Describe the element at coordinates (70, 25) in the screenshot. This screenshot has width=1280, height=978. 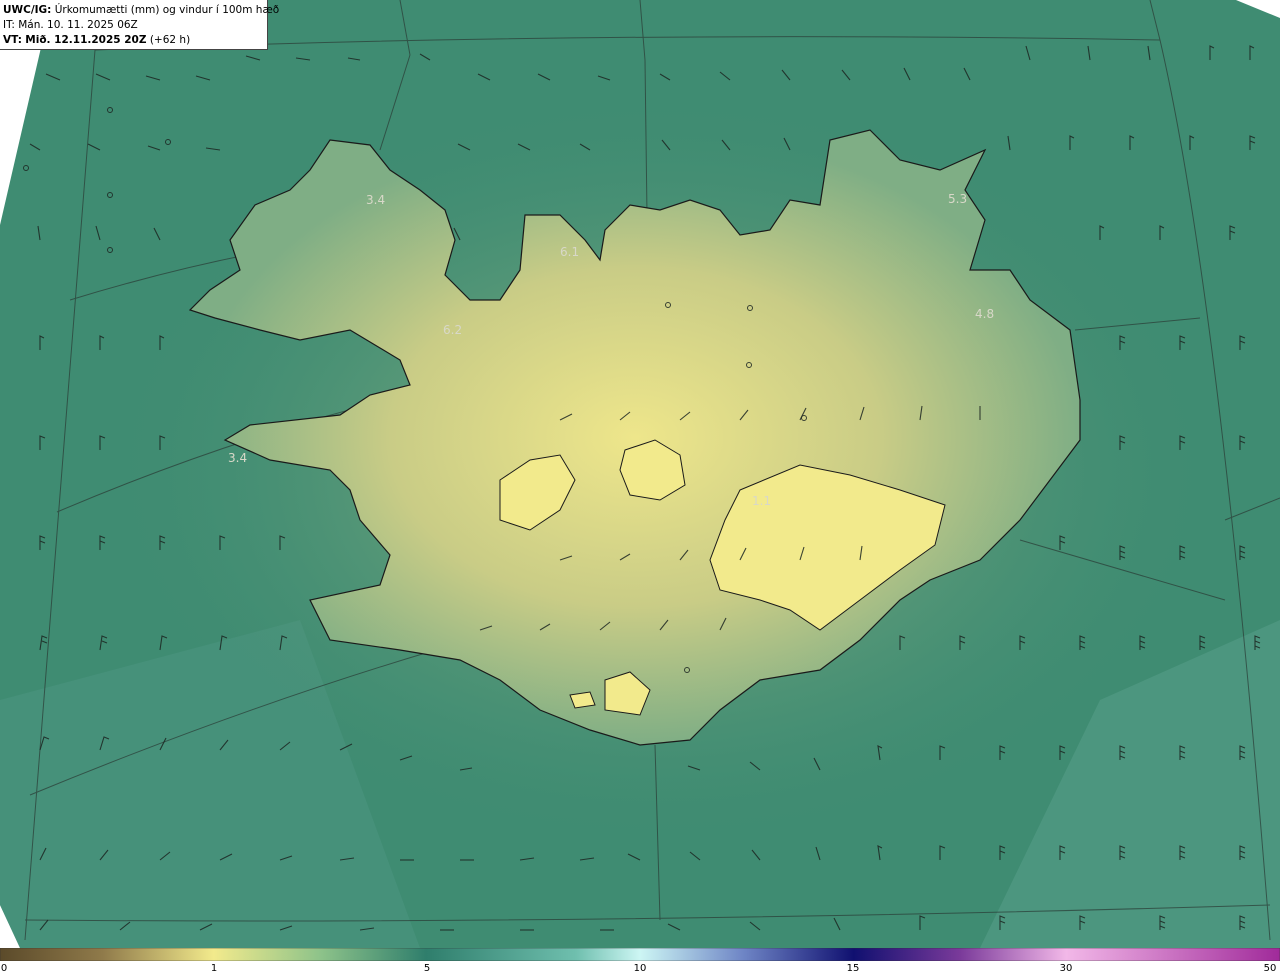
I see `init-time: IT: Mán. 10. 11. 2025 06Z` at that location.